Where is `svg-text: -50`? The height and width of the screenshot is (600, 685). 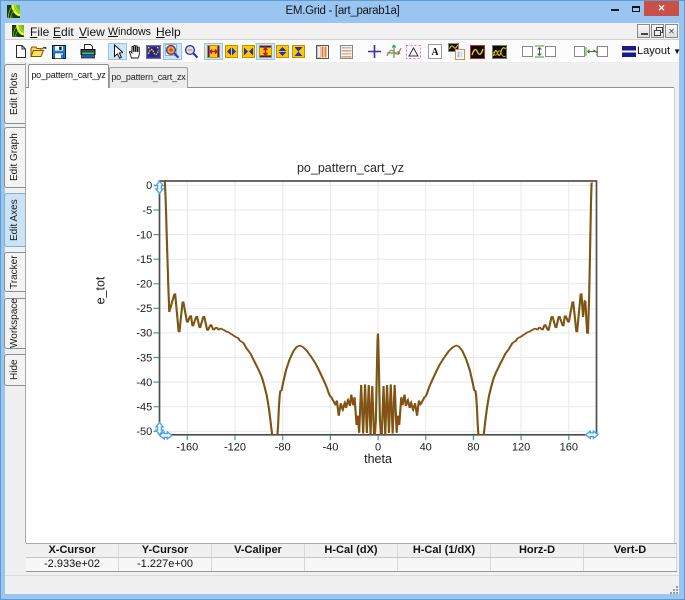
svg-text: -50 is located at coordinates (144, 432).